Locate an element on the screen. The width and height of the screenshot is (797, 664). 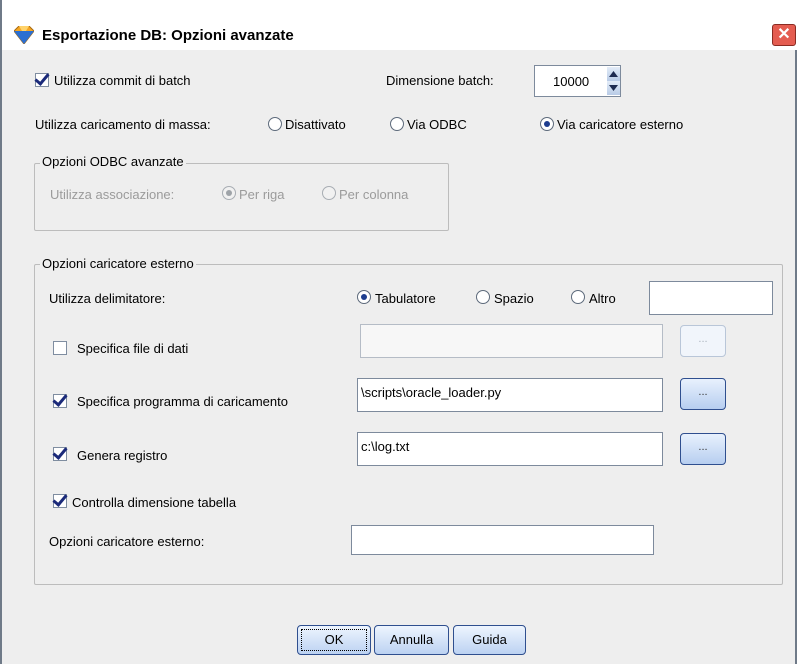
bulk-option-off-radio is located at coordinates (275, 124).